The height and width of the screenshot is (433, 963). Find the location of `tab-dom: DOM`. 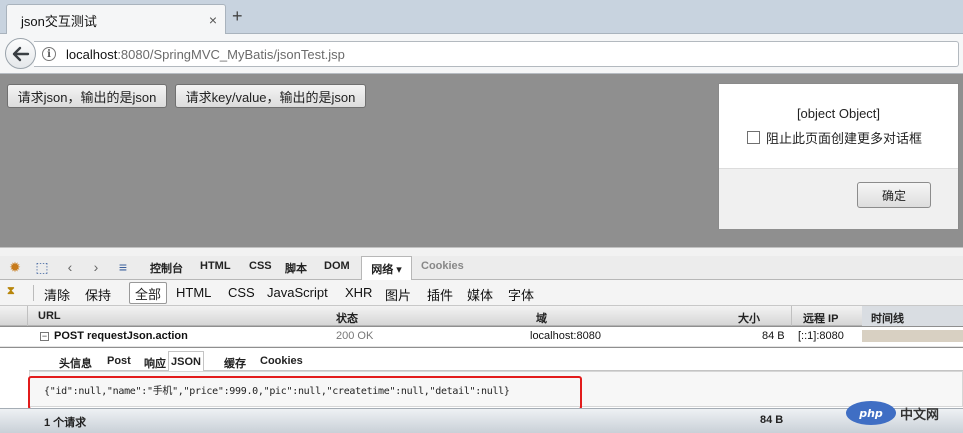

tab-dom: DOM is located at coordinates (337, 266).